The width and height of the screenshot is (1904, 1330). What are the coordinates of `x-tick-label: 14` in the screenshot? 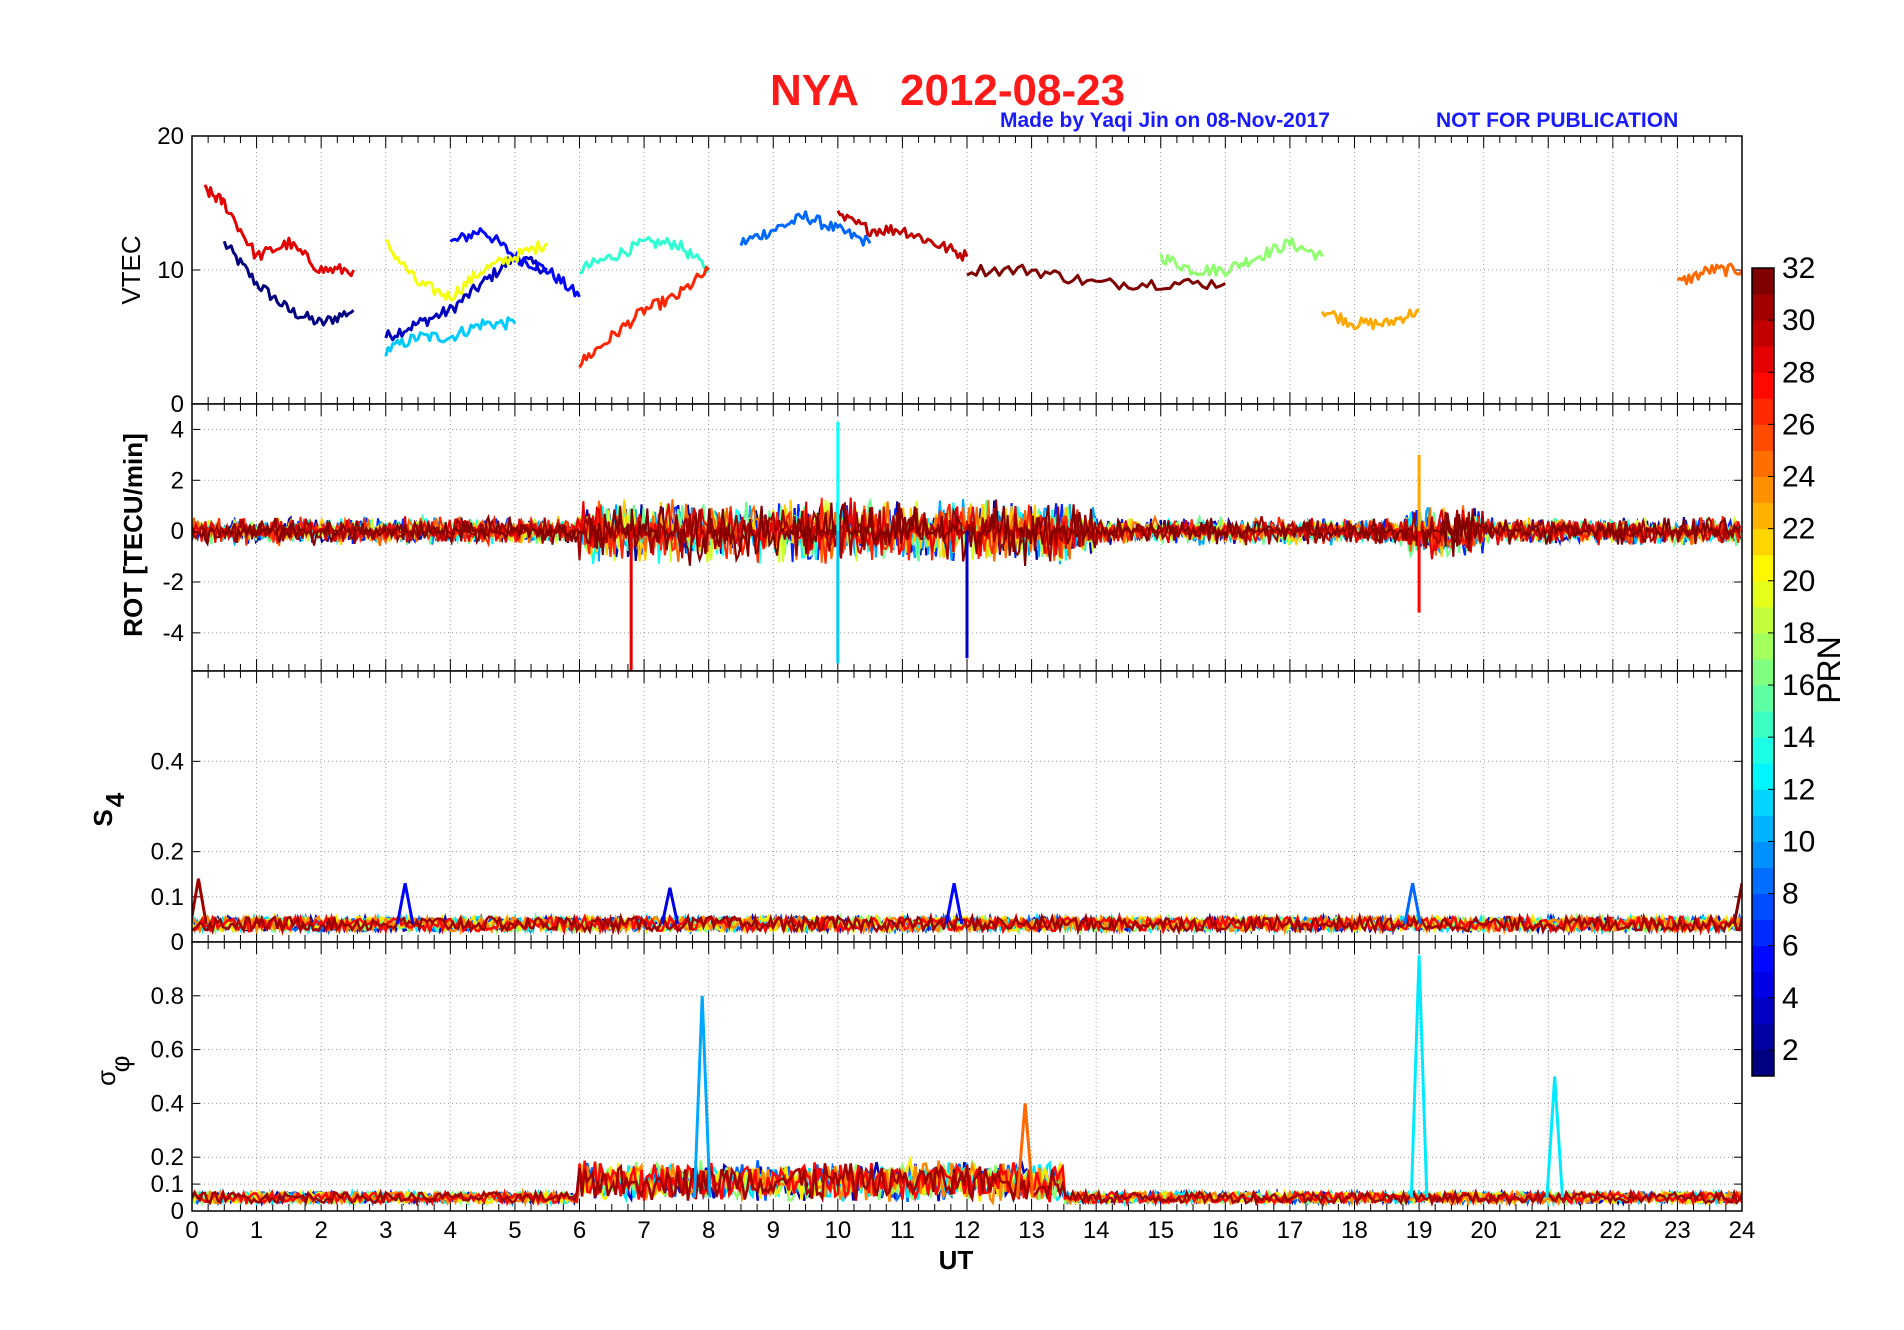 It's located at (1096, 1230).